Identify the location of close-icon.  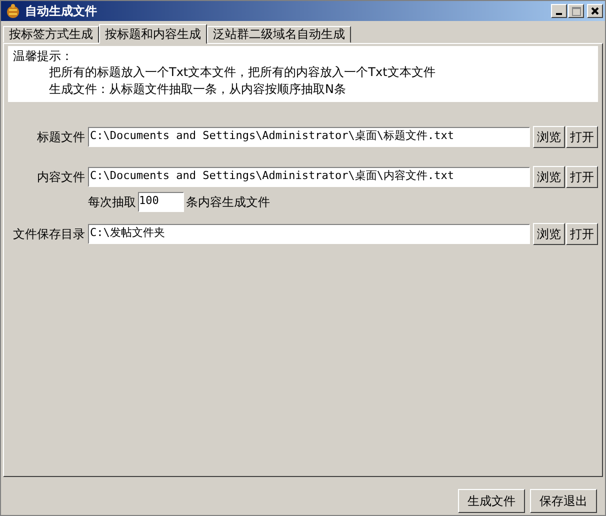
(595, 11).